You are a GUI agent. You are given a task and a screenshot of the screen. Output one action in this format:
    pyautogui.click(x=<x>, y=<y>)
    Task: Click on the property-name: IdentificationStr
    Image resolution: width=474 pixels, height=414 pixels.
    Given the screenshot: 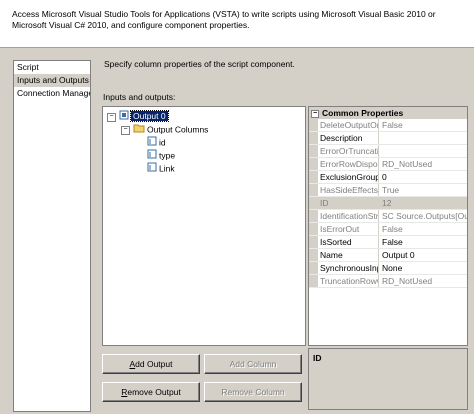 What is the action you would take?
    pyautogui.click(x=349, y=216)
    